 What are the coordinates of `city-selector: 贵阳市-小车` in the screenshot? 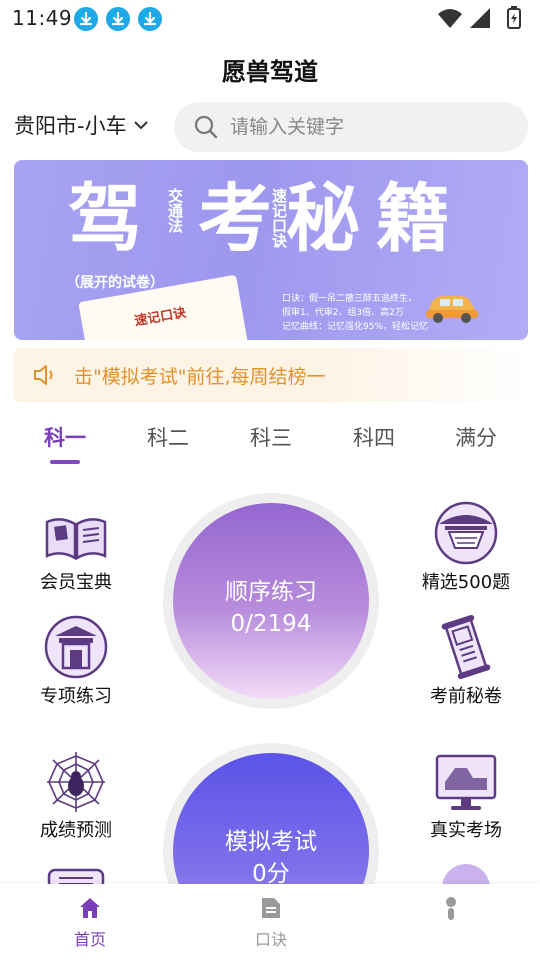 It's located at (81, 125).